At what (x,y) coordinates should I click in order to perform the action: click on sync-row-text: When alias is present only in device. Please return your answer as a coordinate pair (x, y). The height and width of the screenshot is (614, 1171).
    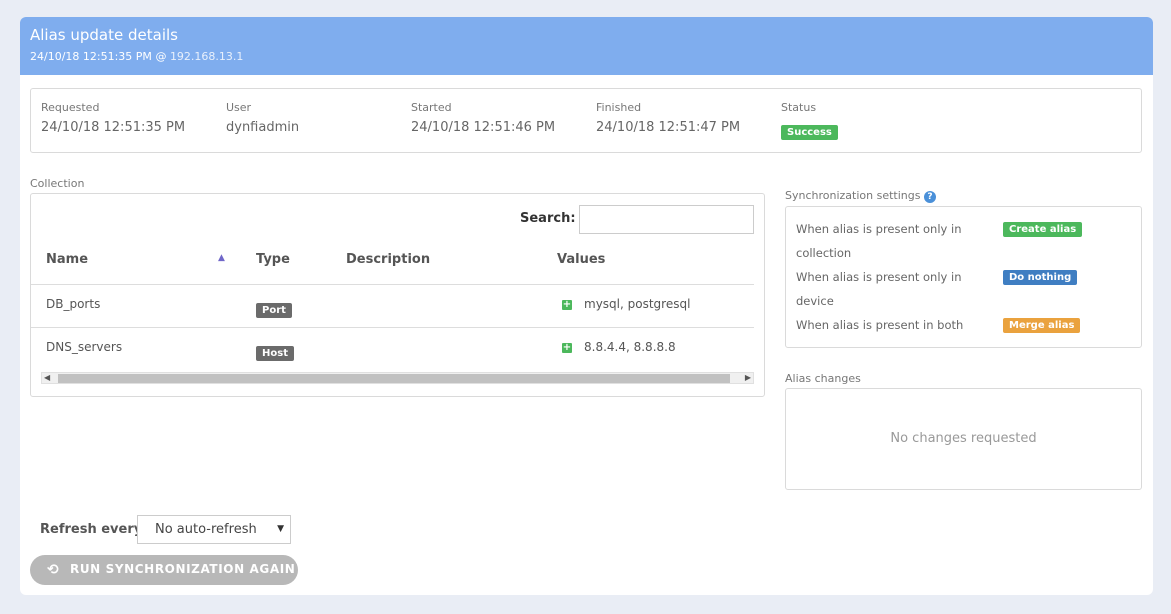
    Looking at the image, I should click on (879, 289).